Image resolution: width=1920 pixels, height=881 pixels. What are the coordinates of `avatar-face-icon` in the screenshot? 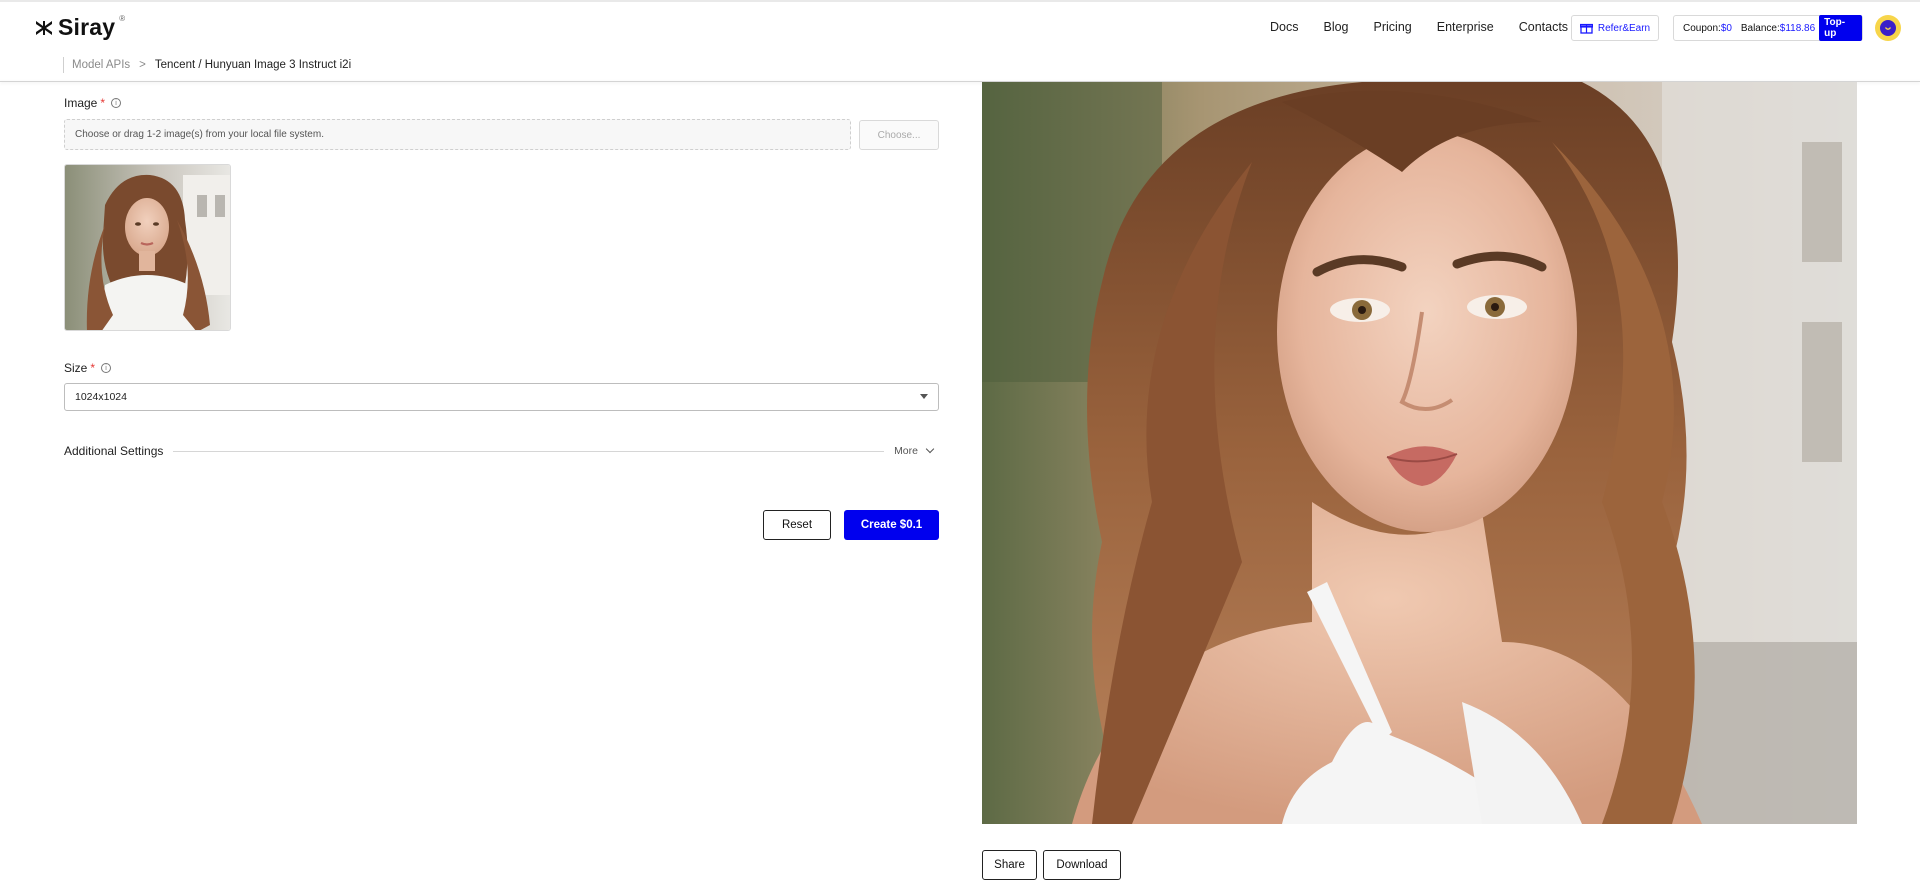 It's located at (1888, 28).